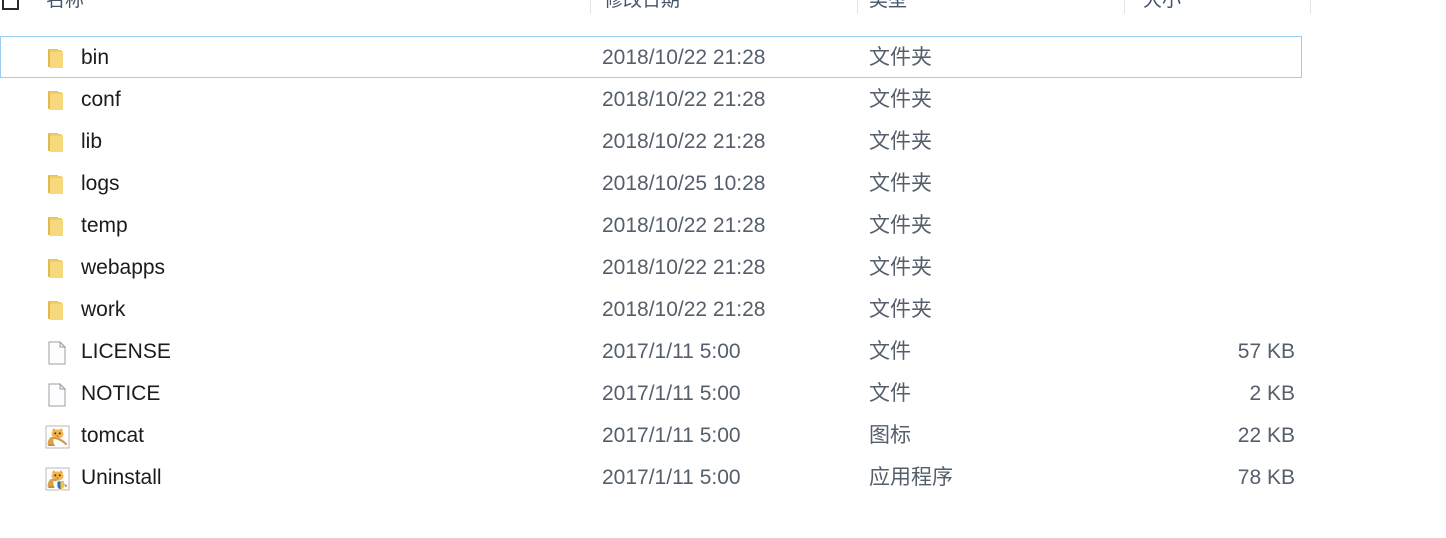  Describe the element at coordinates (101, 99) in the screenshot. I see `row-name-cell: conf` at that location.